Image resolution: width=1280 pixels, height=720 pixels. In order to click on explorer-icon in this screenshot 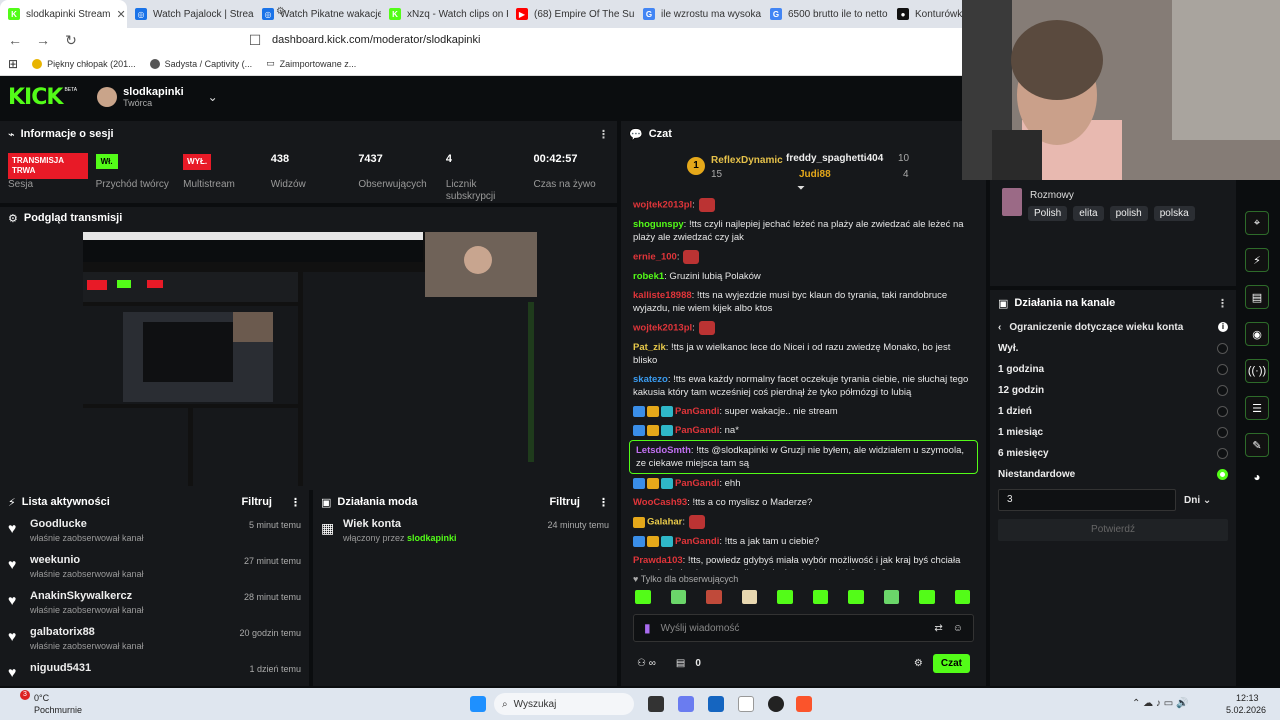, I will do `click(746, 704)`.